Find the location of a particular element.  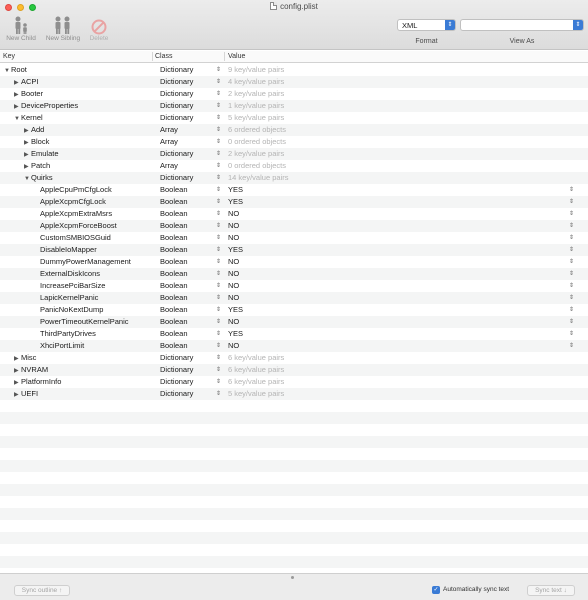

outline-row: ▶ Patch Array ⇕ 0 ordered objects is located at coordinates (294, 166).